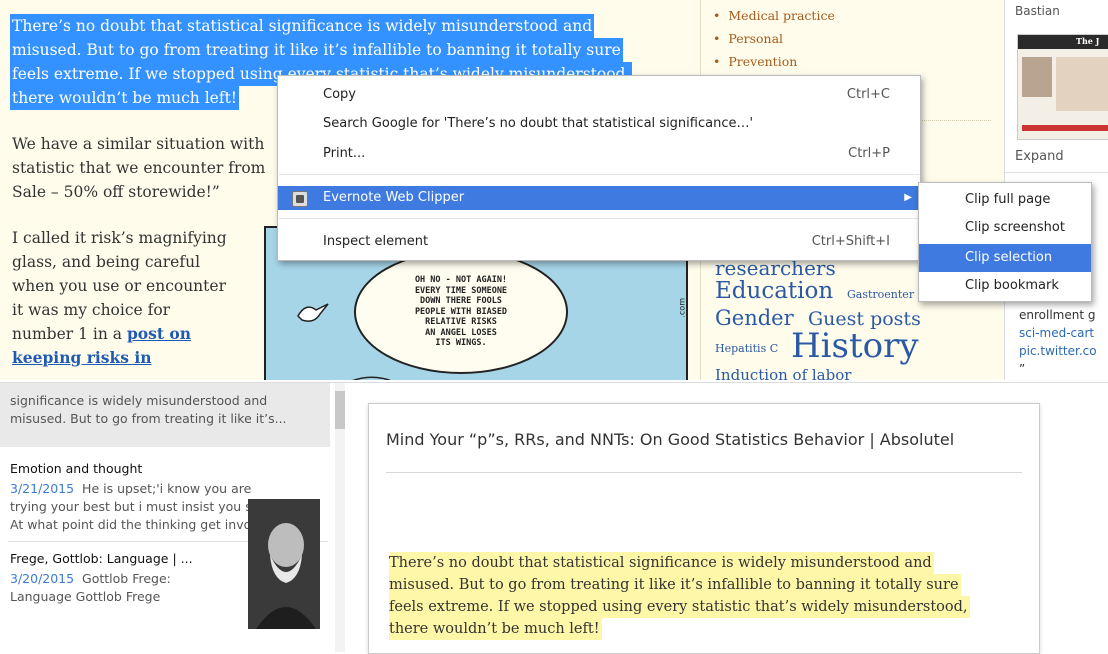 Image resolution: width=1108 pixels, height=654 pixels. What do you see at coordinates (119, 238) in the screenshot?
I see `paragraph-line: I called it risk’s magnifying` at bounding box center [119, 238].